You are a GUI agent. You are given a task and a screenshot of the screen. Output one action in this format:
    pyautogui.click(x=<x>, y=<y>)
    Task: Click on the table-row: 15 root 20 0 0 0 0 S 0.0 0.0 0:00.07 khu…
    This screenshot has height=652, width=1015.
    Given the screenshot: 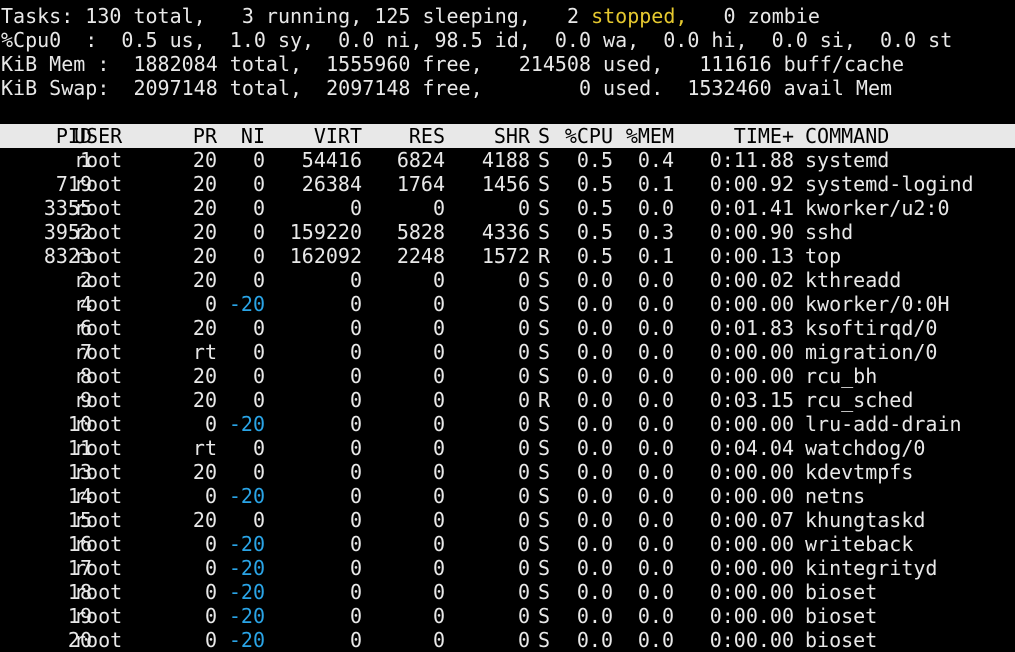 What is the action you would take?
    pyautogui.click(x=507, y=520)
    